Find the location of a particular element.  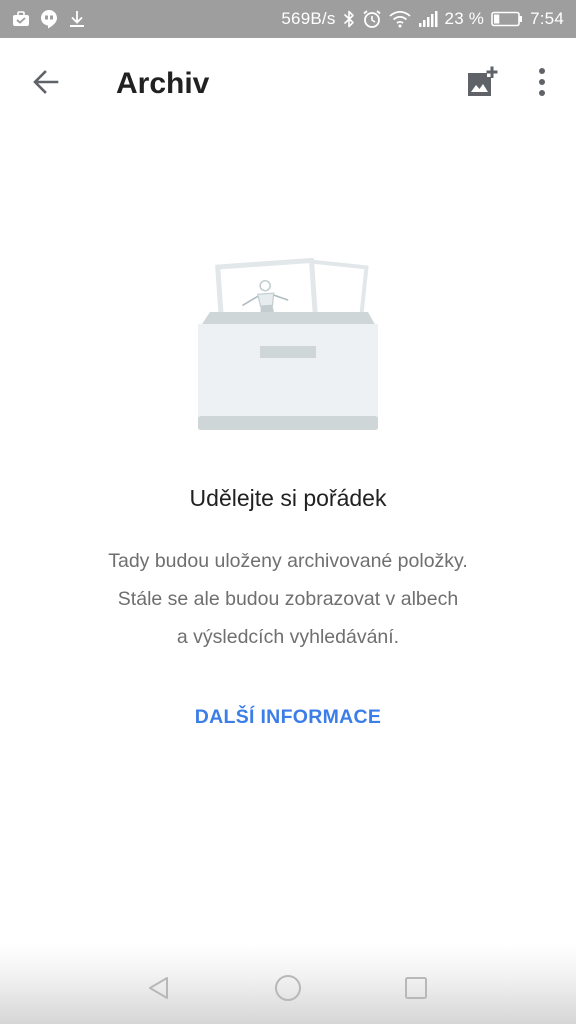

add-photo-button is located at coordinates (482, 84).